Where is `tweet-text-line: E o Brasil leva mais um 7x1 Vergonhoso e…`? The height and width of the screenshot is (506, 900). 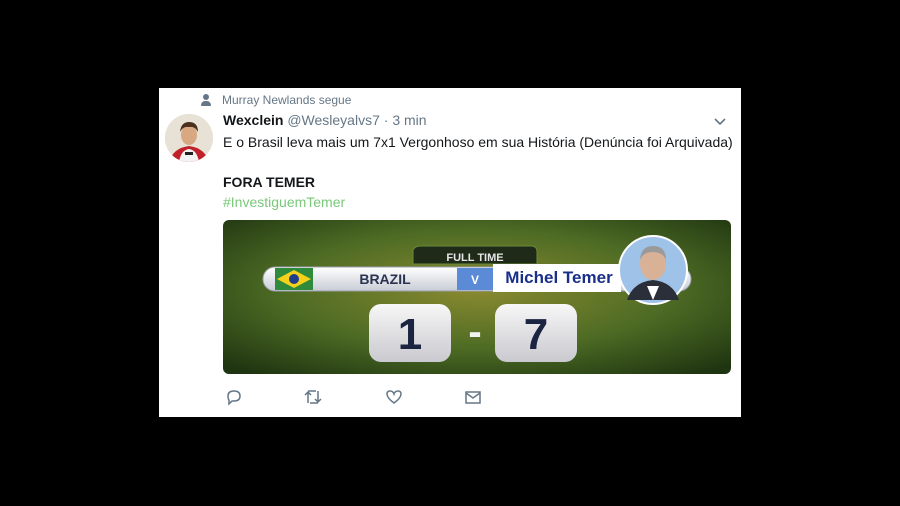
tweet-text-line: E o Brasil leva mais um 7x1 Vergonhoso e… is located at coordinates (478, 142).